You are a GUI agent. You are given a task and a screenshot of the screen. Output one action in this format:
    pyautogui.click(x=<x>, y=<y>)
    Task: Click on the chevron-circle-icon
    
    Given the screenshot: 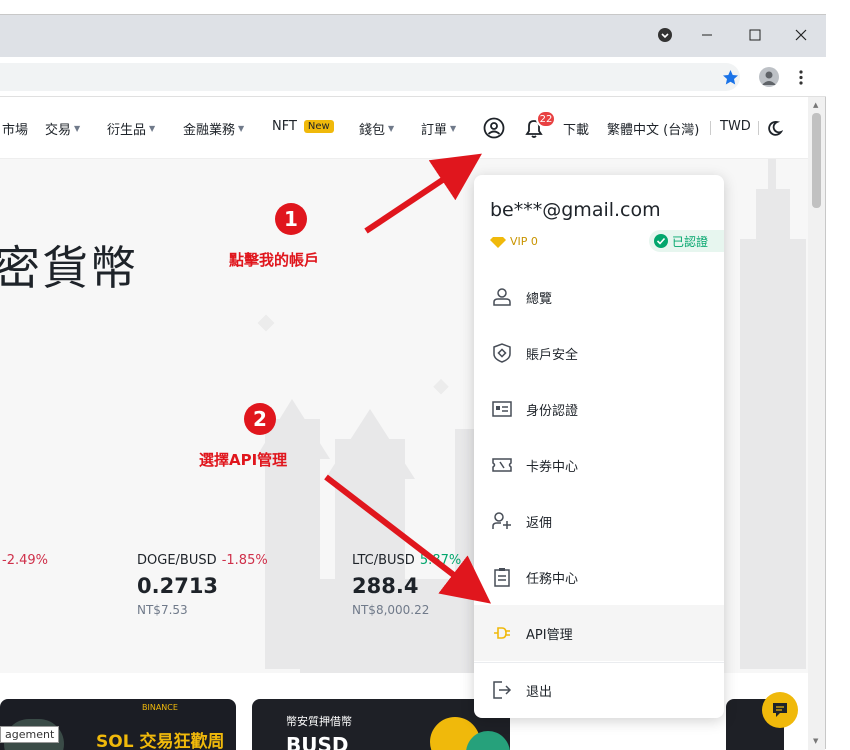 What is the action you would take?
    pyautogui.click(x=665, y=35)
    